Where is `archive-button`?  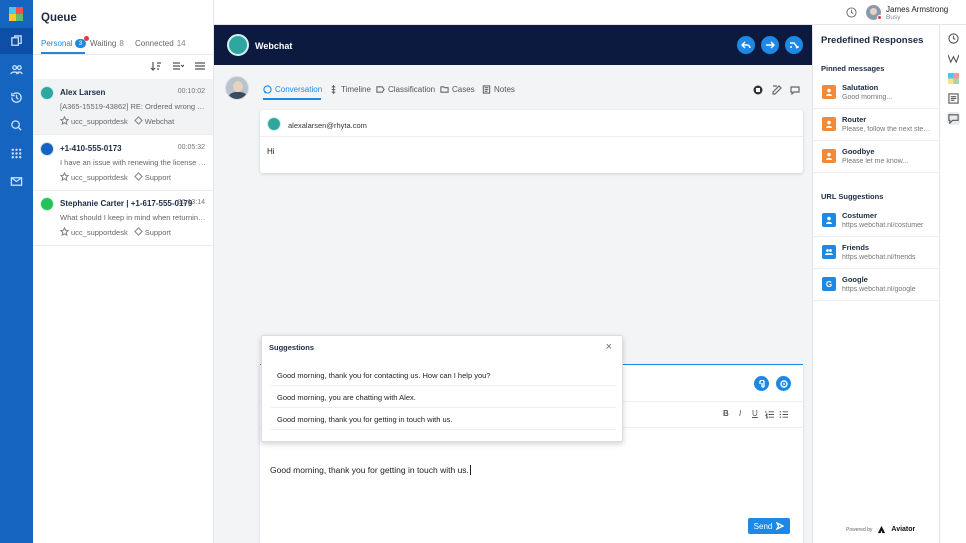
archive-button is located at coordinates (758, 90).